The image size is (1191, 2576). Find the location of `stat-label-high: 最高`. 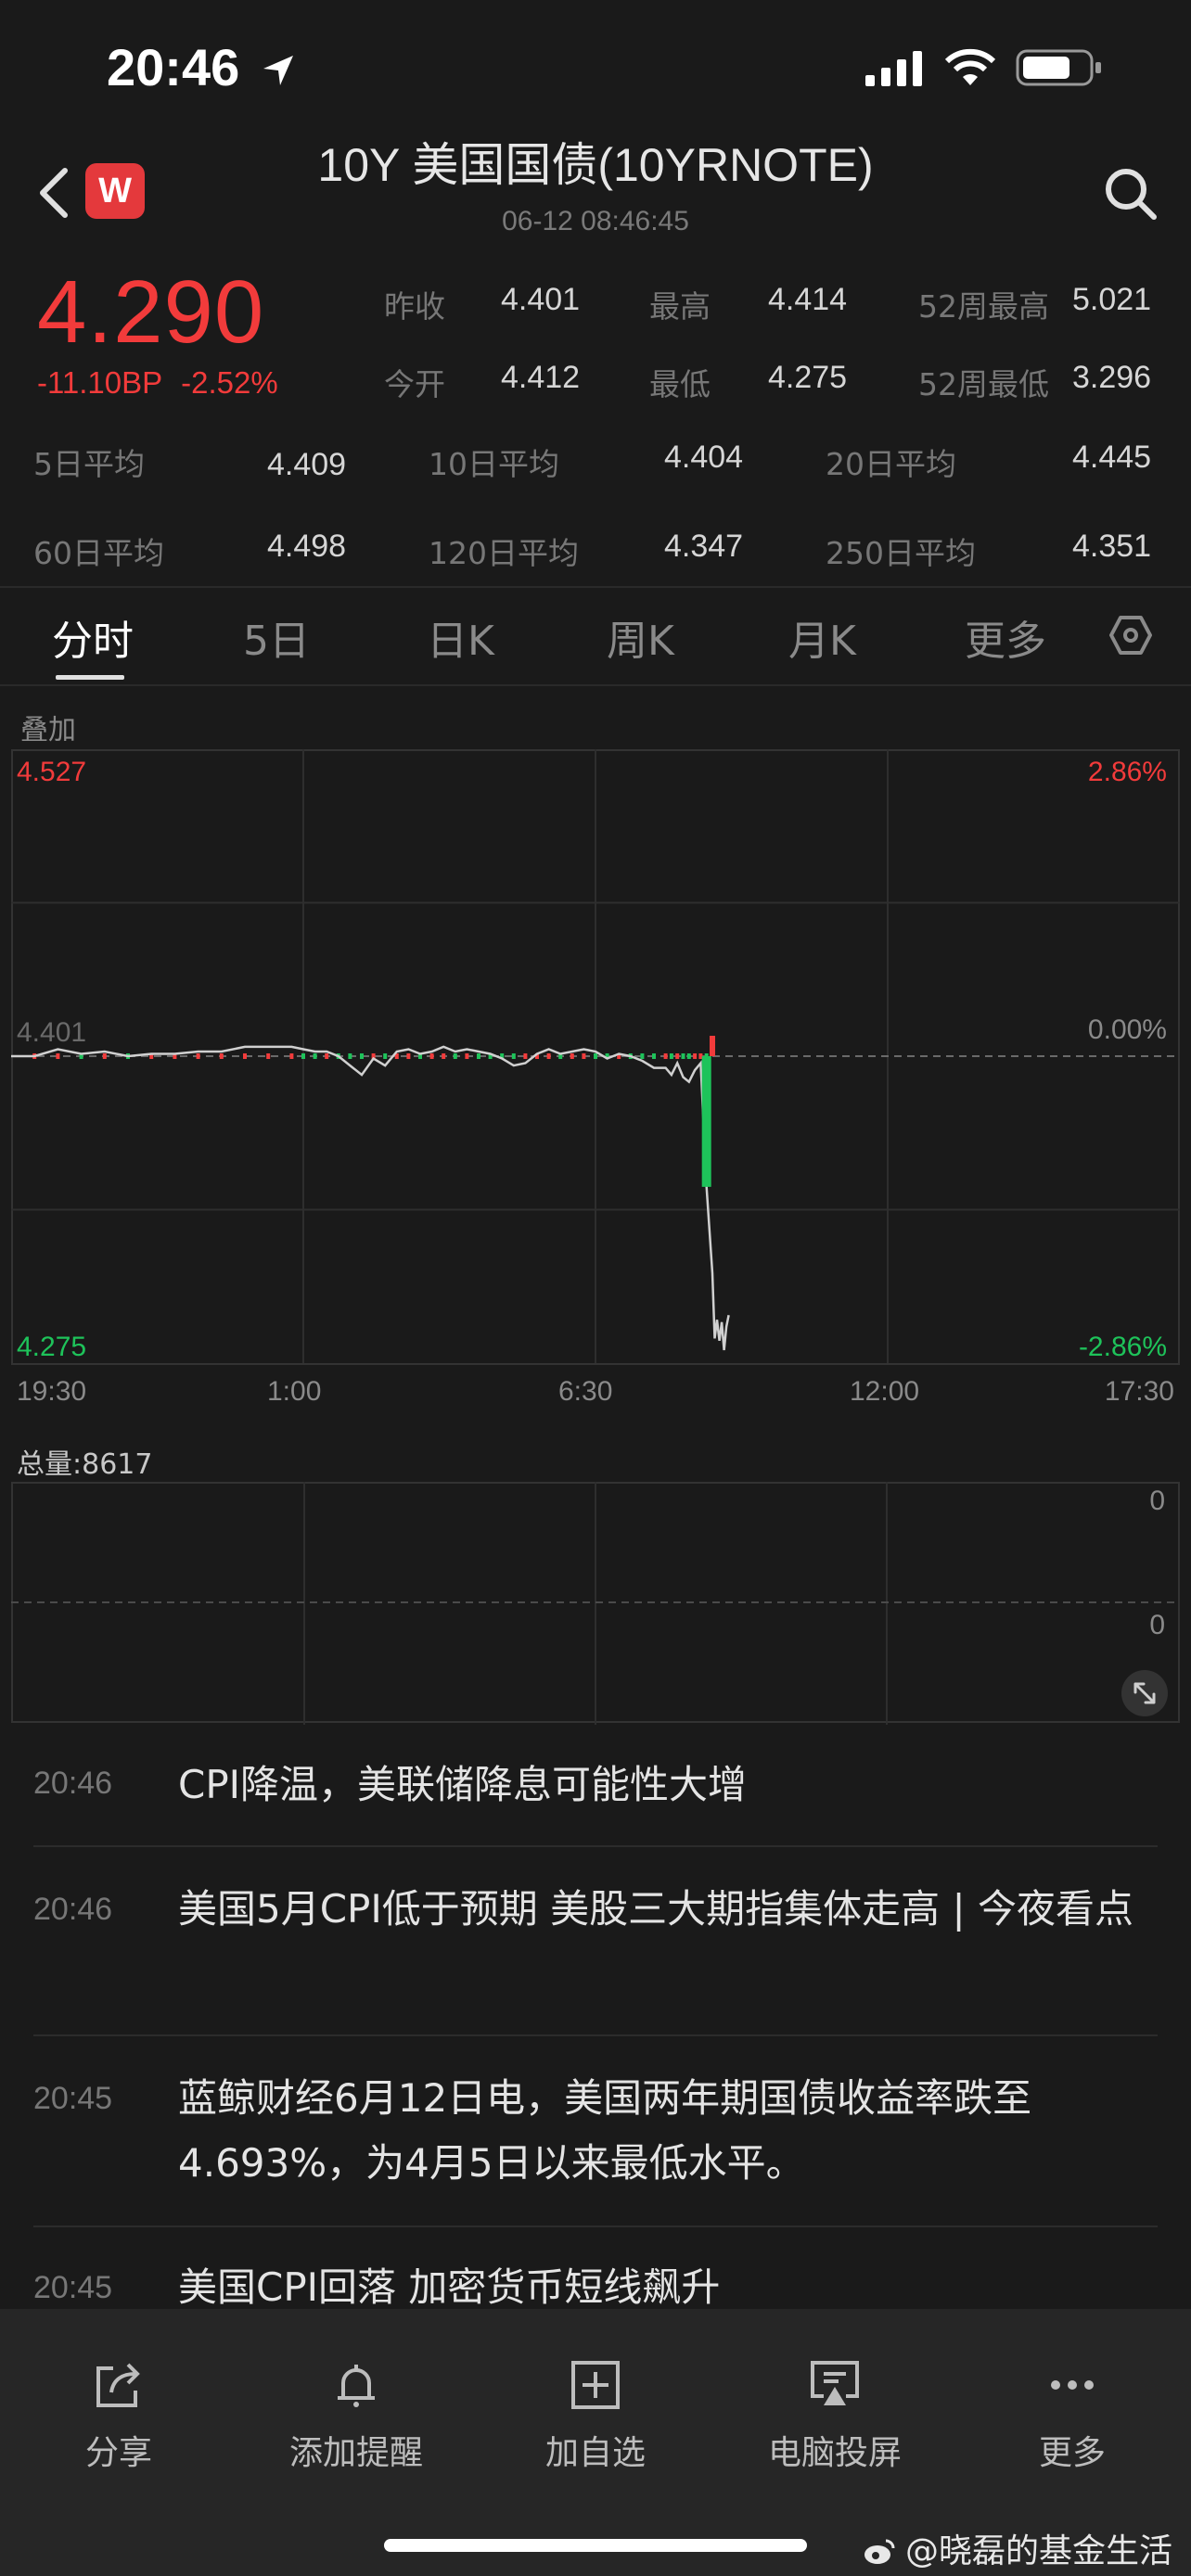

stat-label-high: 最高 is located at coordinates (680, 306).